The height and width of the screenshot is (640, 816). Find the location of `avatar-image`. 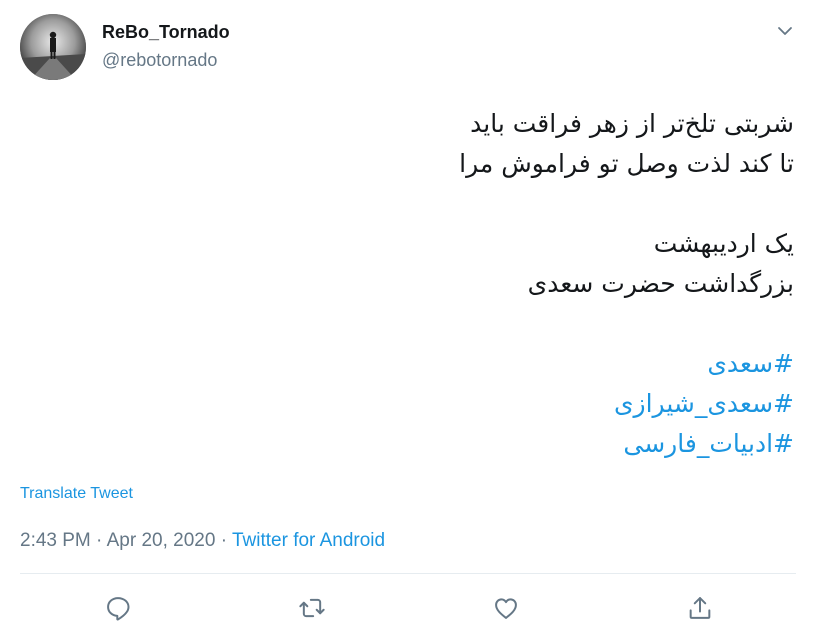

avatar-image is located at coordinates (53, 47).